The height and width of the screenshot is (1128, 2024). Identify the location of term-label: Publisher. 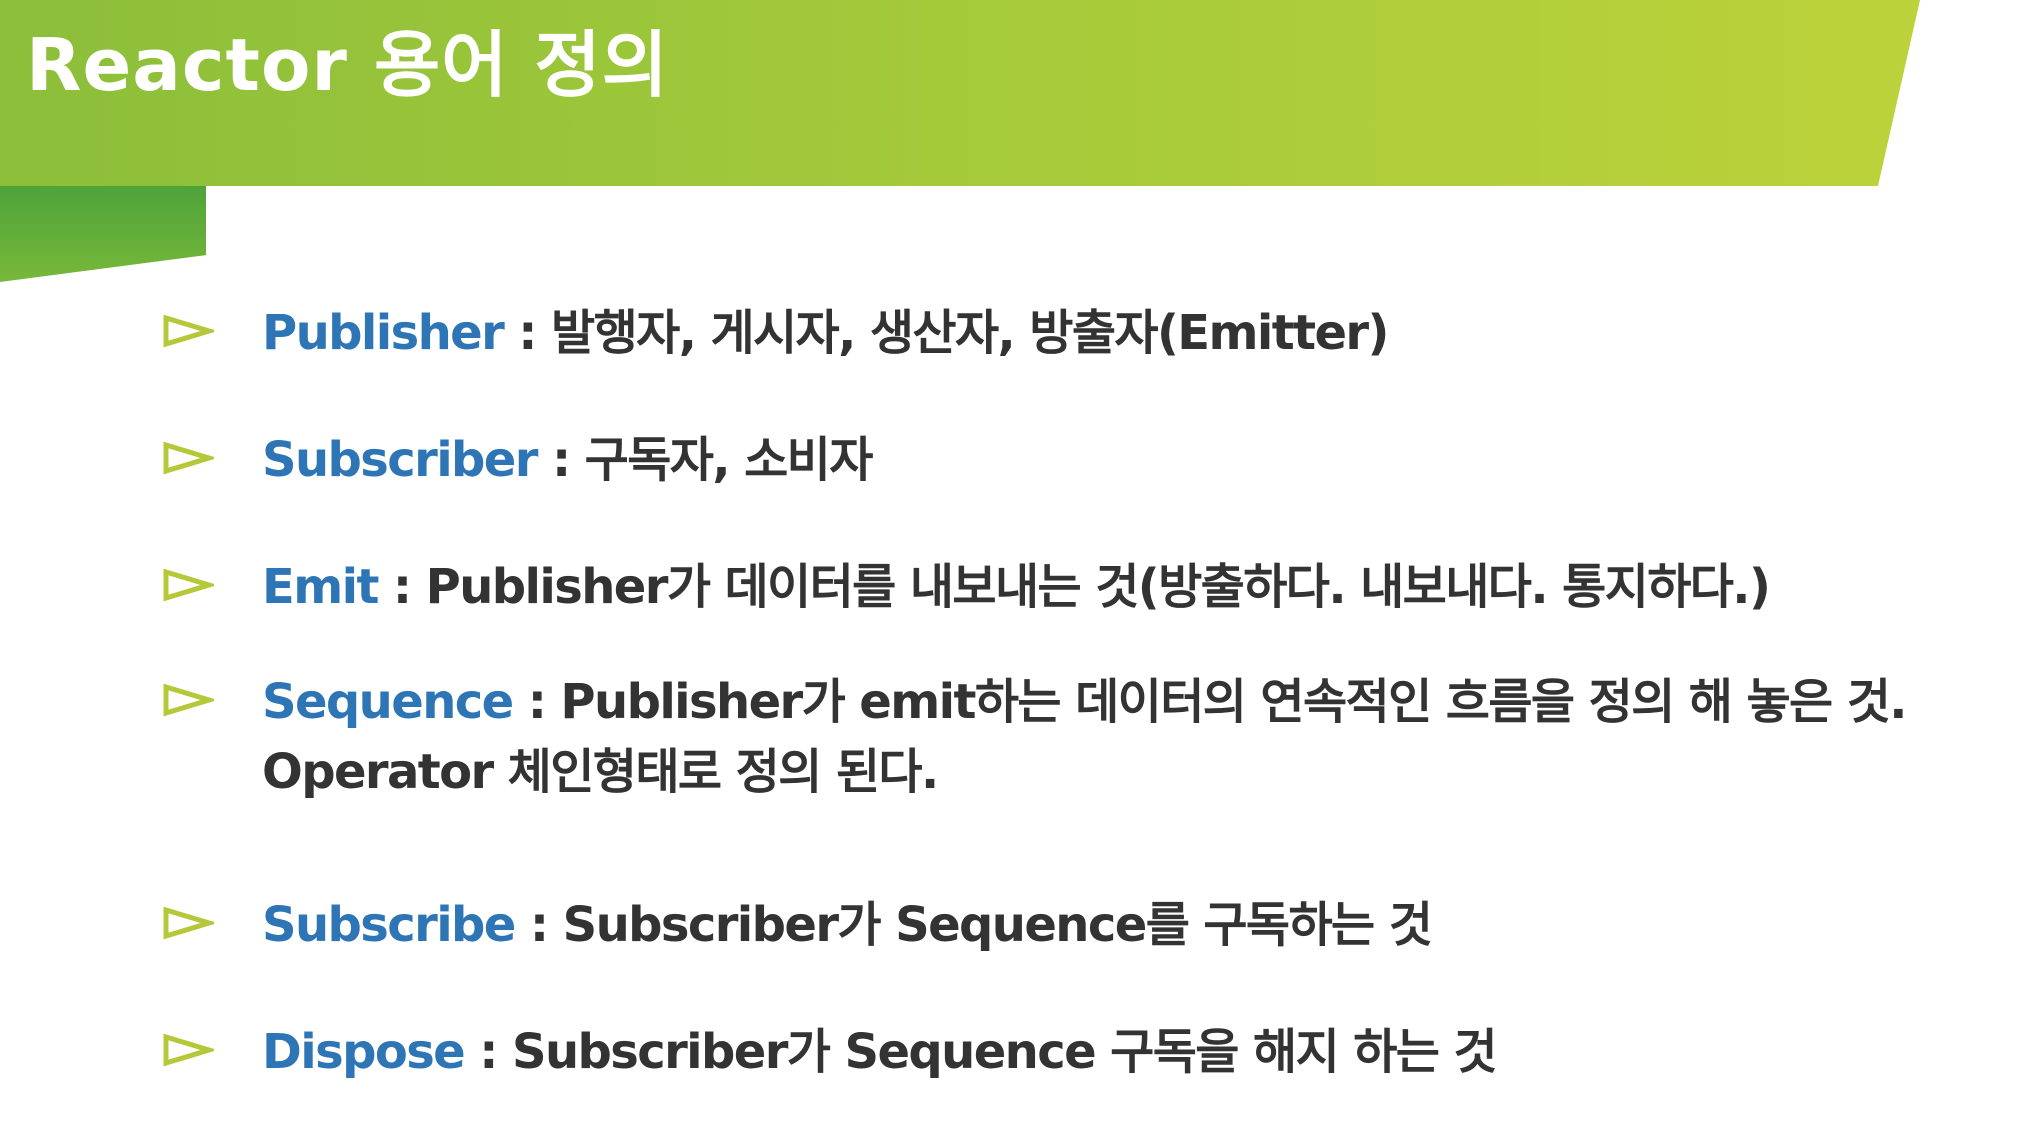
(383, 333).